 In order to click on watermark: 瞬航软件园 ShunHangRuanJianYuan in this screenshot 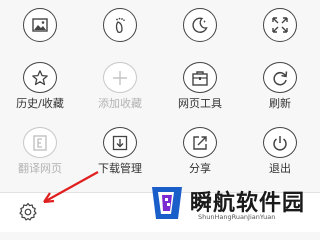, I will do `click(233, 207)`.